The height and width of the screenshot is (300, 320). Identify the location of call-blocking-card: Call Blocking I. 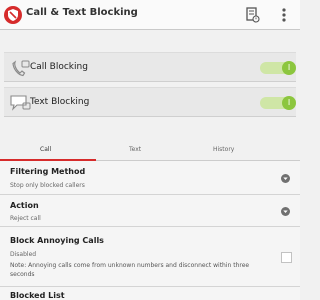
(150, 67).